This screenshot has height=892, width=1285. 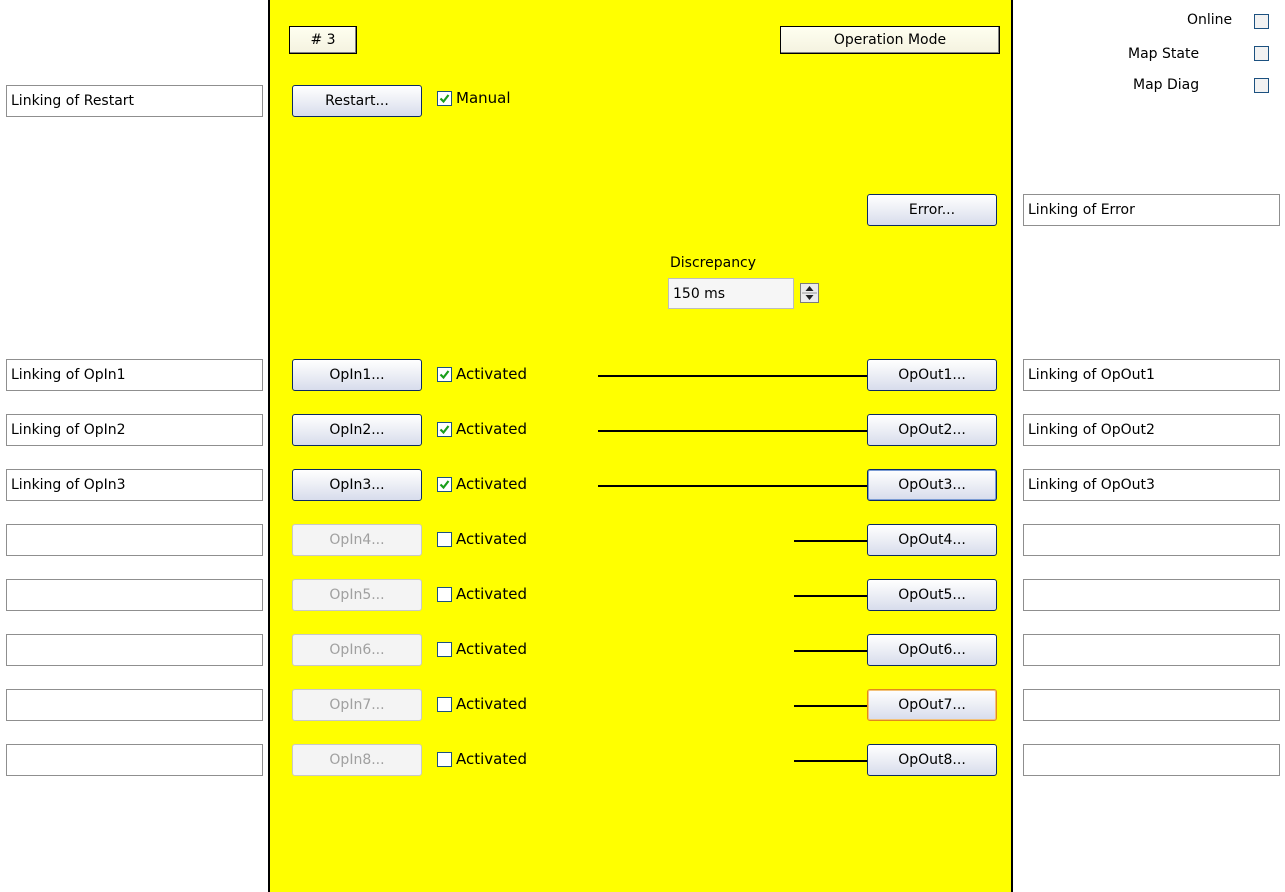 What do you see at coordinates (134, 650) in the screenshot?
I see `opin6-link-field` at bounding box center [134, 650].